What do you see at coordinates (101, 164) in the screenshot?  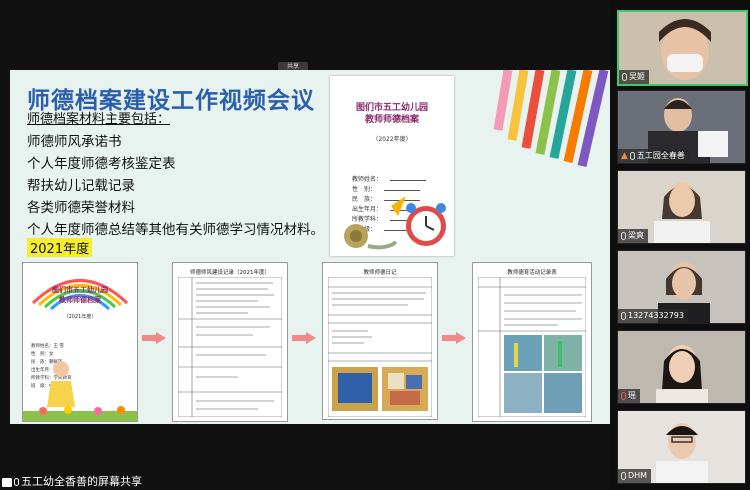 I see `slide-item: 个人年度师德考核鉴定表` at bounding box center [101, 164].